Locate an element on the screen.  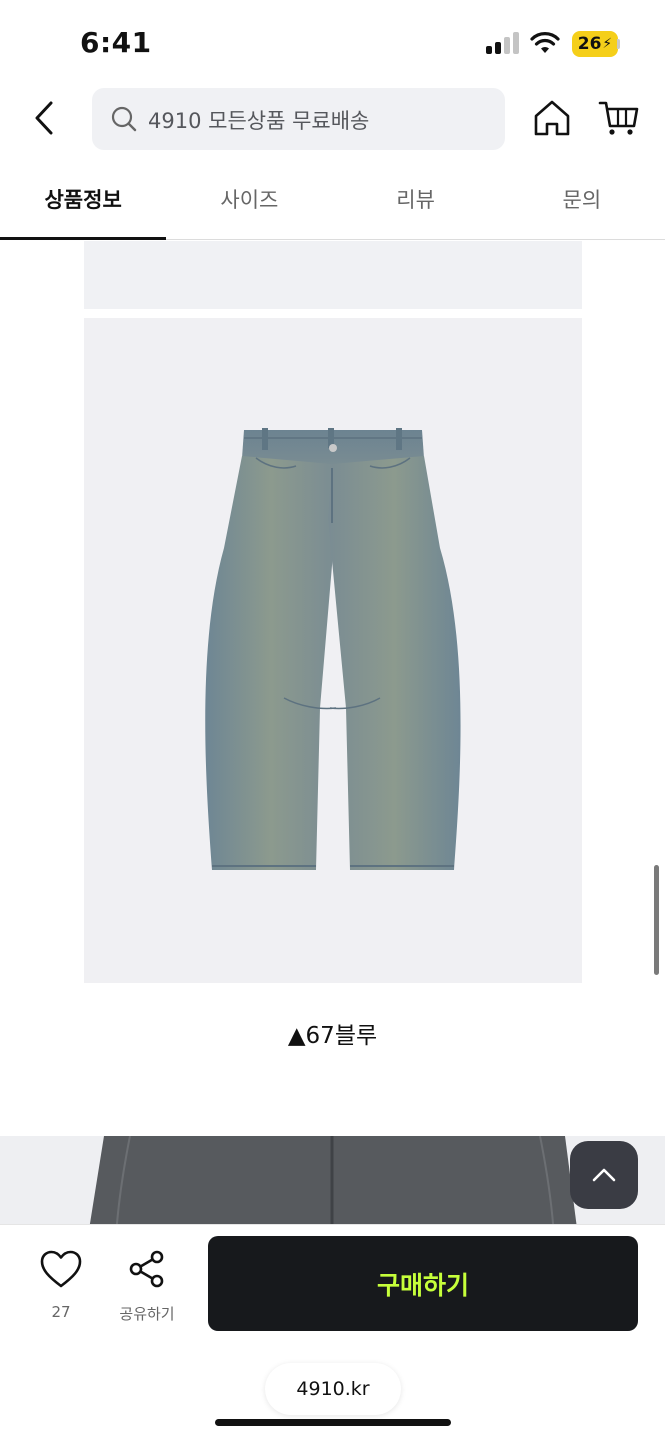
signal-icon is located at coordinates (503, 43).